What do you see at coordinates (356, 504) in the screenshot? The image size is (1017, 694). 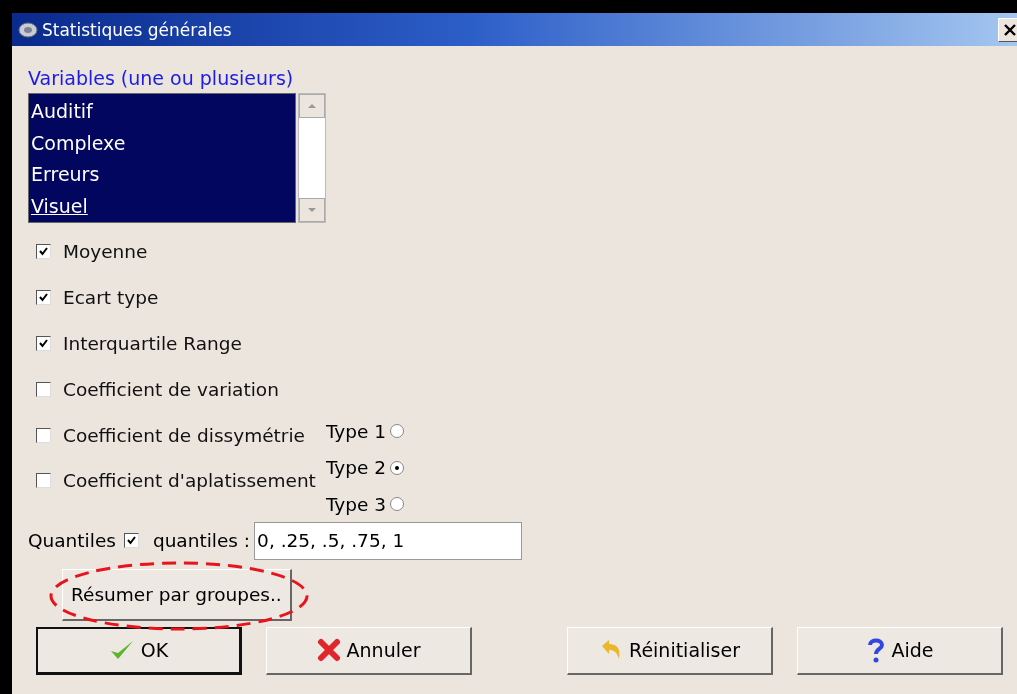 I see `radio-label: Type 3` at bounding box center [356, 504].